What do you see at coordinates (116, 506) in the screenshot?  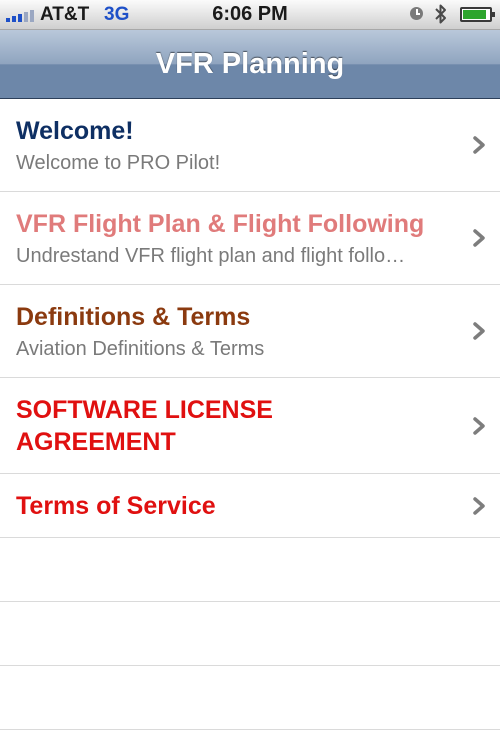 I see `list-item-title: Terms of Service` at bounding box center [116, 506].